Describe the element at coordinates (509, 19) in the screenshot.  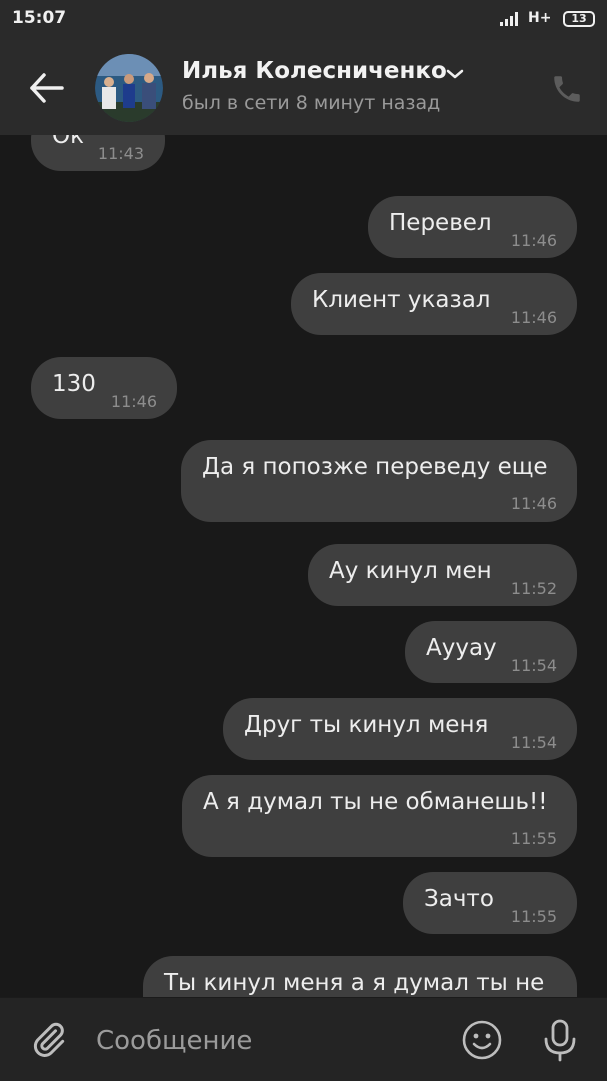
I see `signal-icon` at that location.